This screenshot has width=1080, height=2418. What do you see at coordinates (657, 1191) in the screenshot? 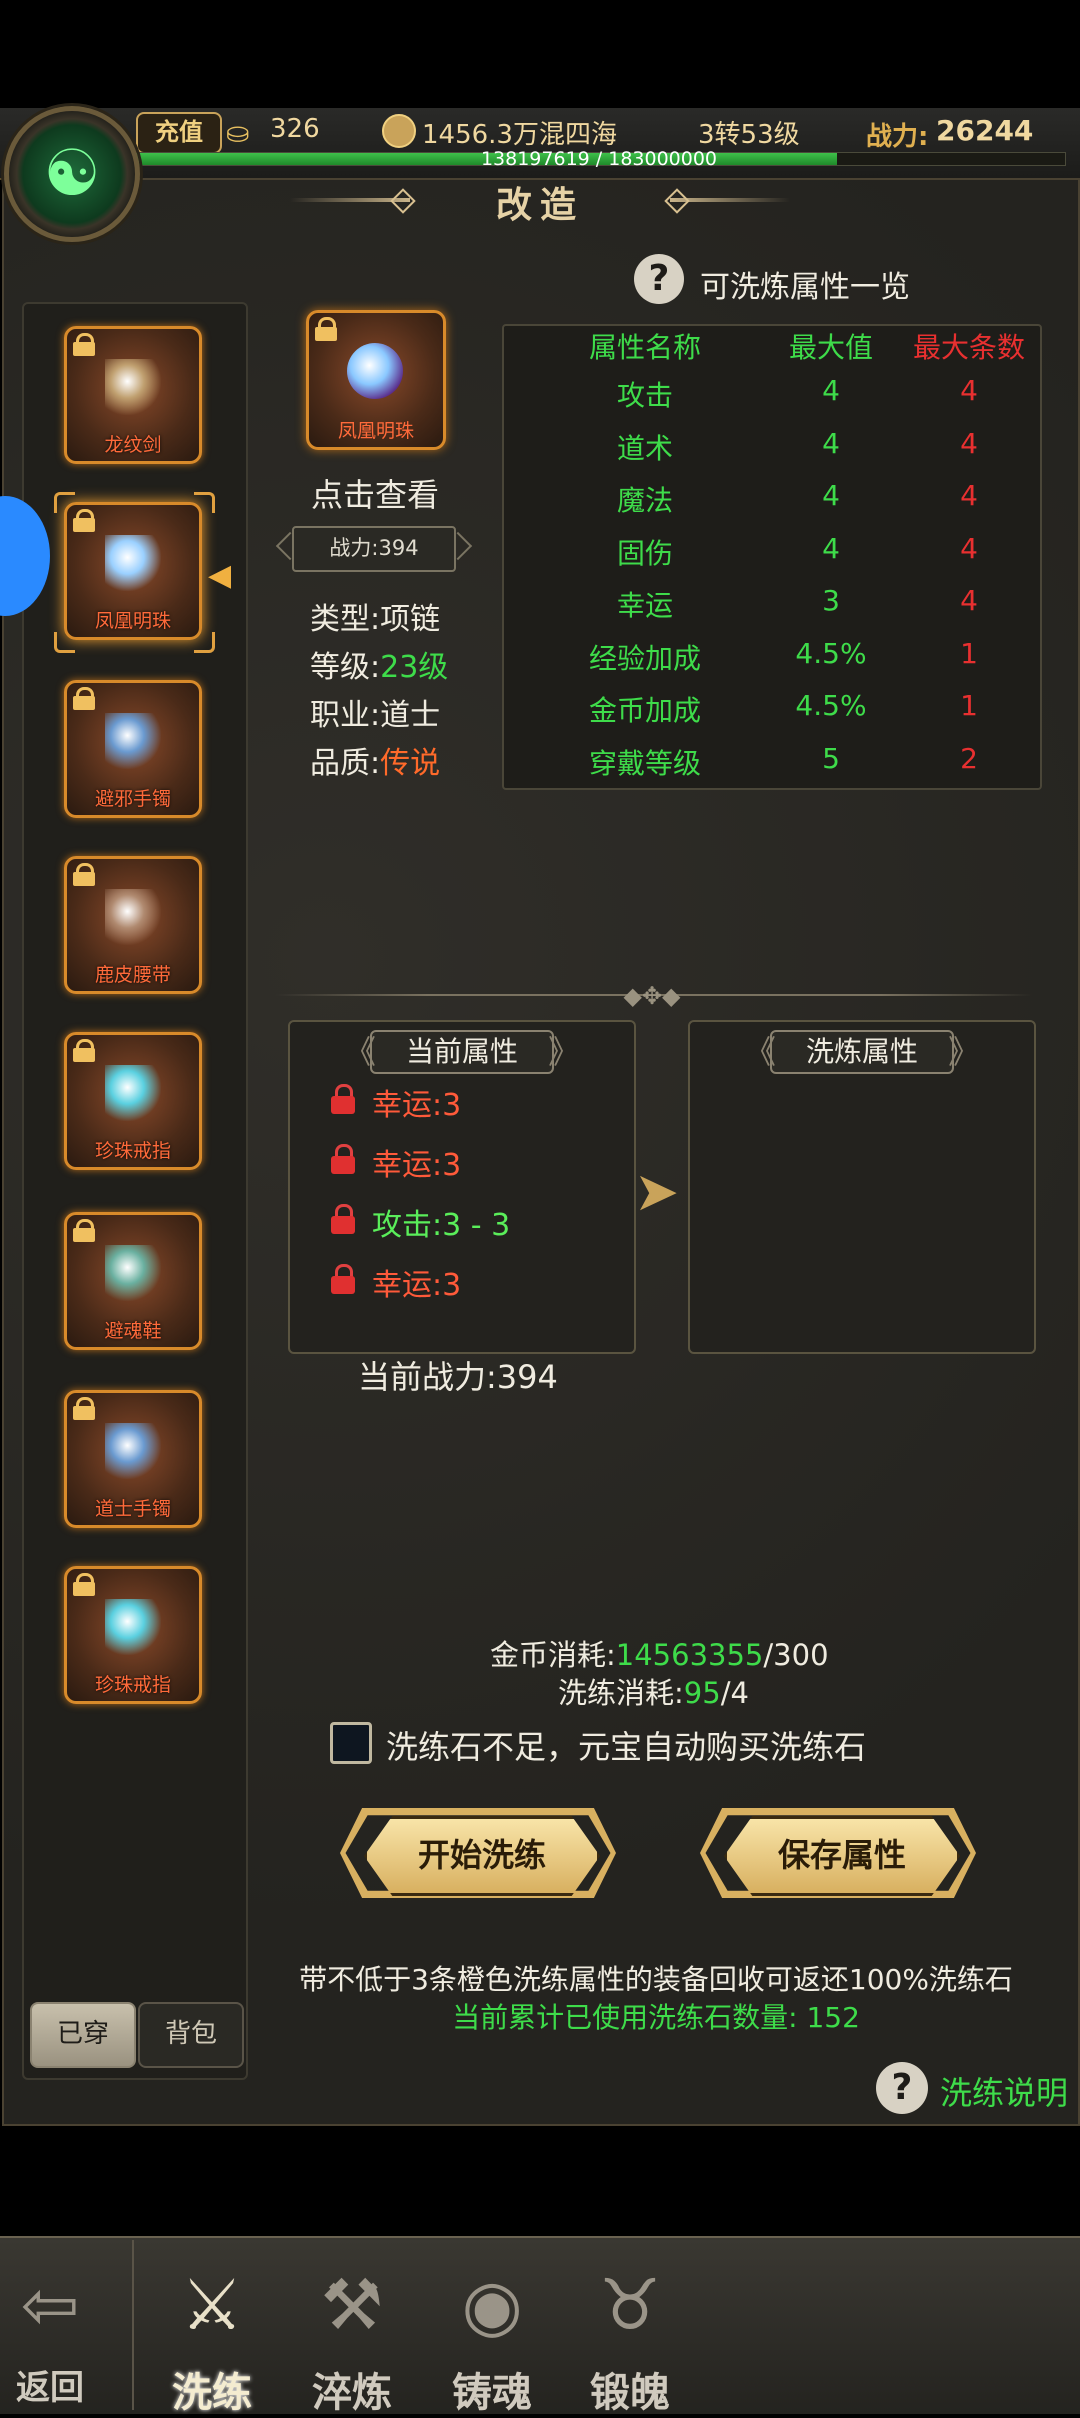
I see `transfer-arrow-icon: ➤` at bounding box center [657, 1191].